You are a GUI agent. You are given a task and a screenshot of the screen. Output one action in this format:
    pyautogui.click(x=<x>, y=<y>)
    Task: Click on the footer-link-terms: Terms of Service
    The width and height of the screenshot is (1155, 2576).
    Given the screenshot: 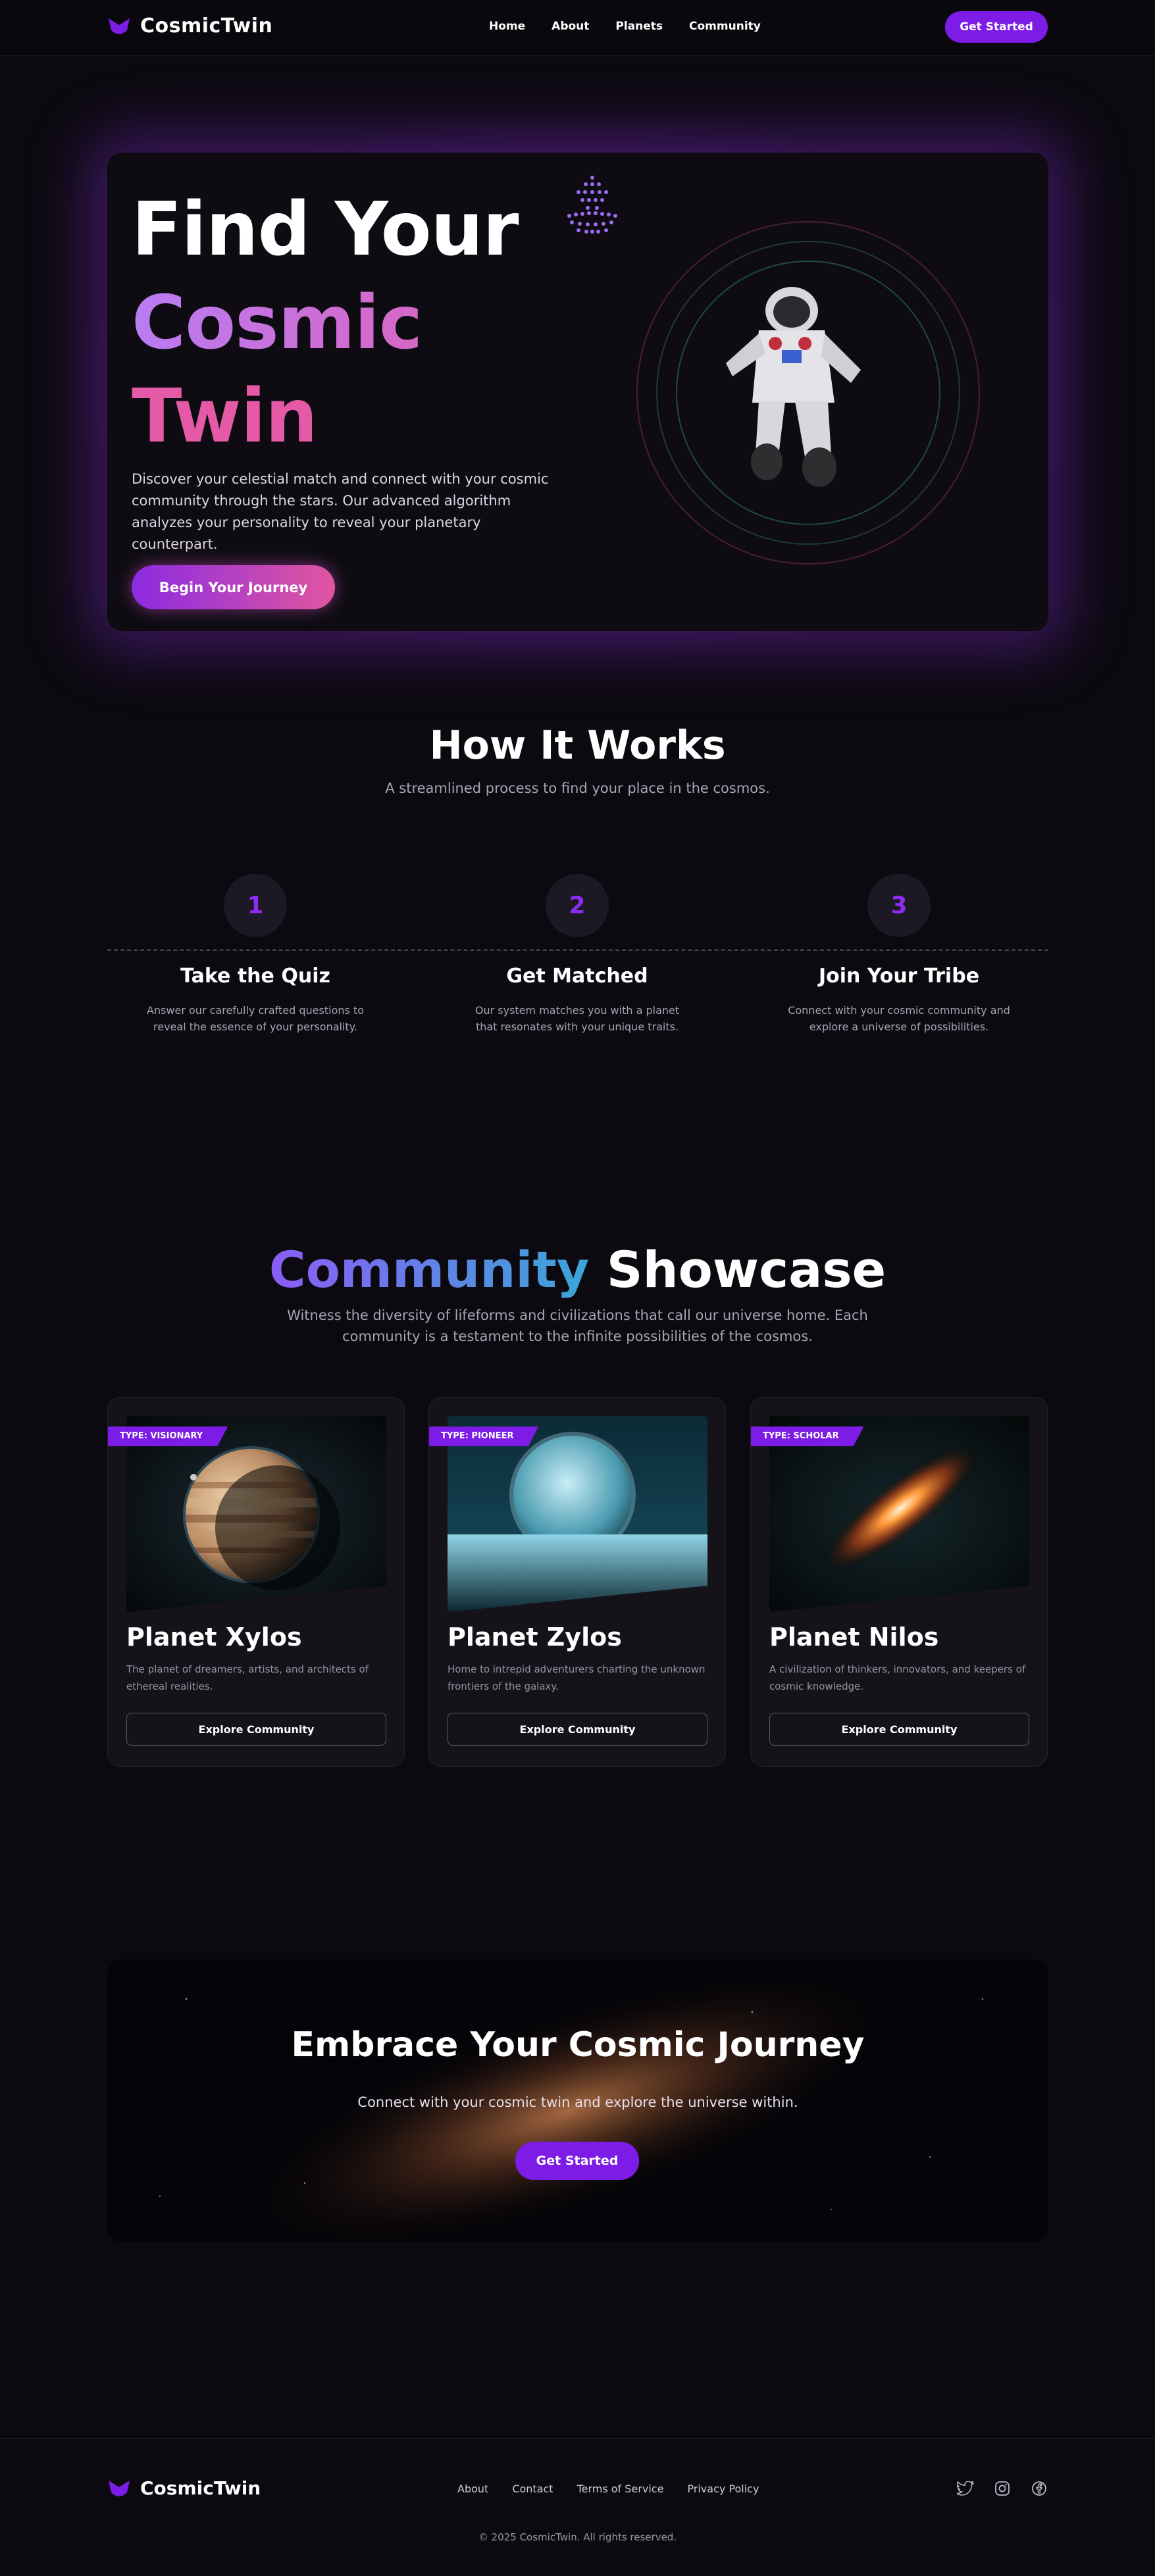 What is the action you would take?
    pyautogui.click(x=620, y=2489)
    